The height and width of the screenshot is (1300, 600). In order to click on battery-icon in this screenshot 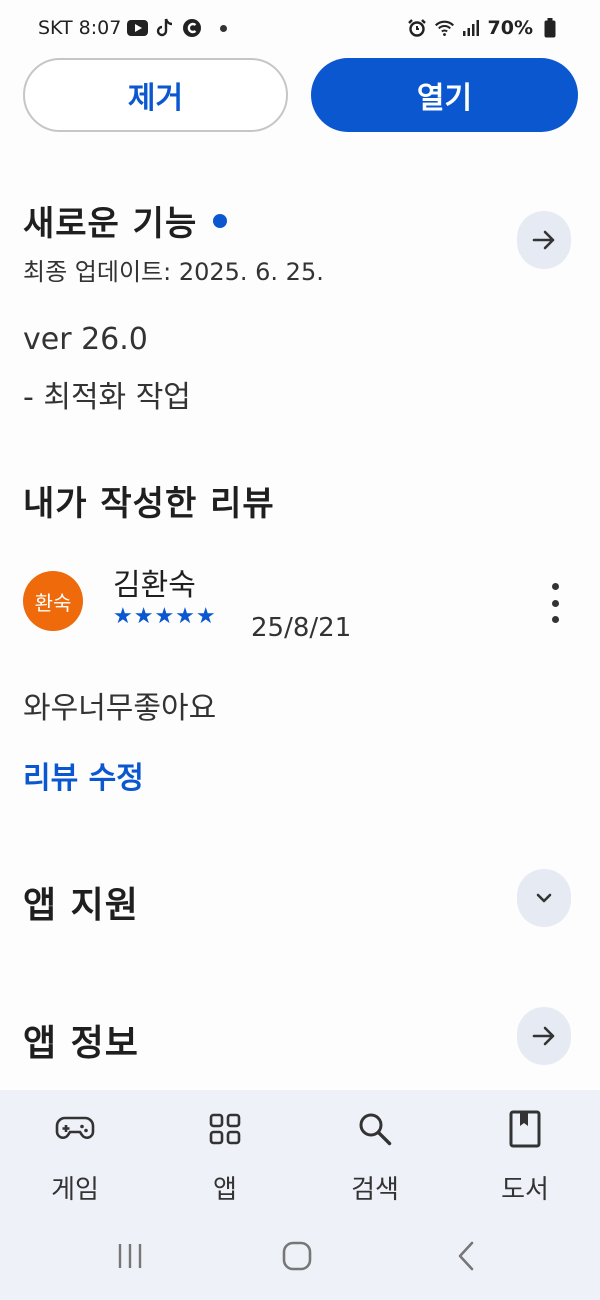, I will do `click(549, 28)`.